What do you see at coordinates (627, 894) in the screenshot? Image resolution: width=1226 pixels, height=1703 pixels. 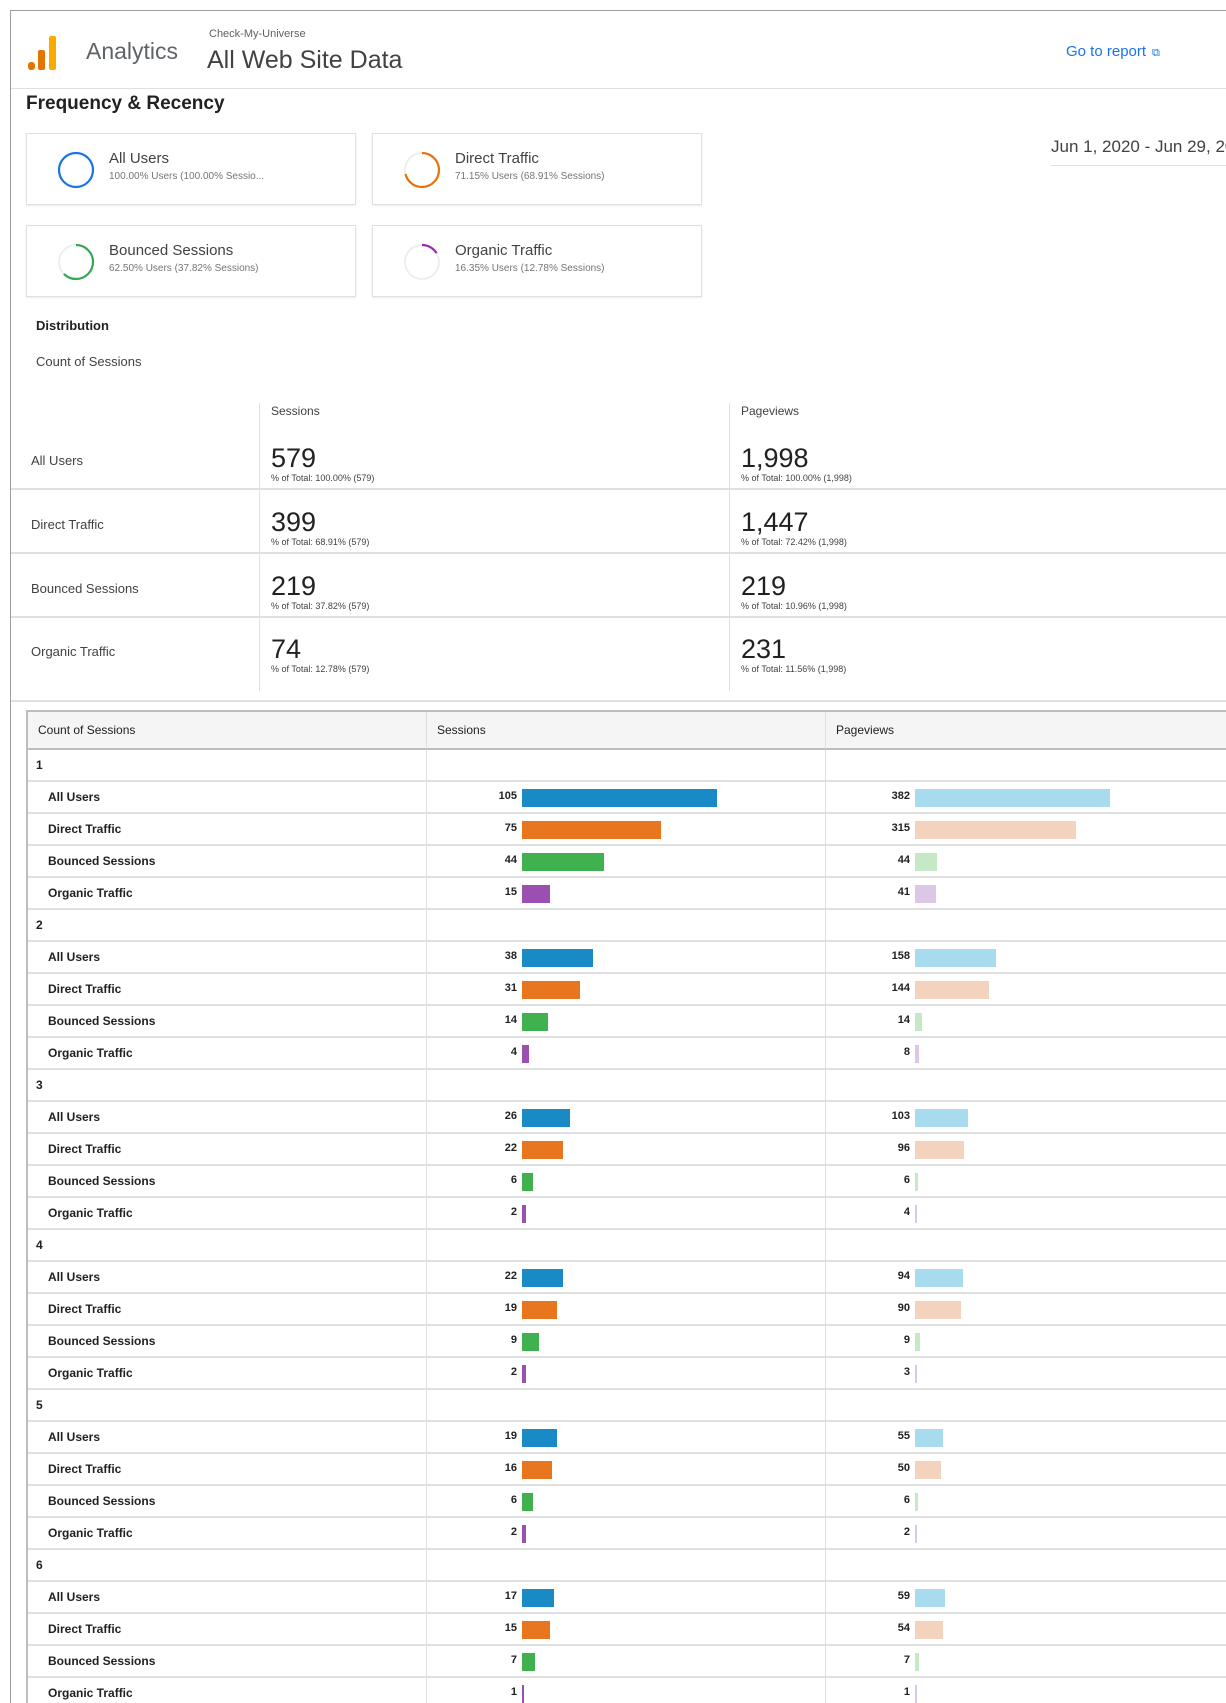 I see `table-row: Organic Traffic 15 41` at bounding box center [627, 894].